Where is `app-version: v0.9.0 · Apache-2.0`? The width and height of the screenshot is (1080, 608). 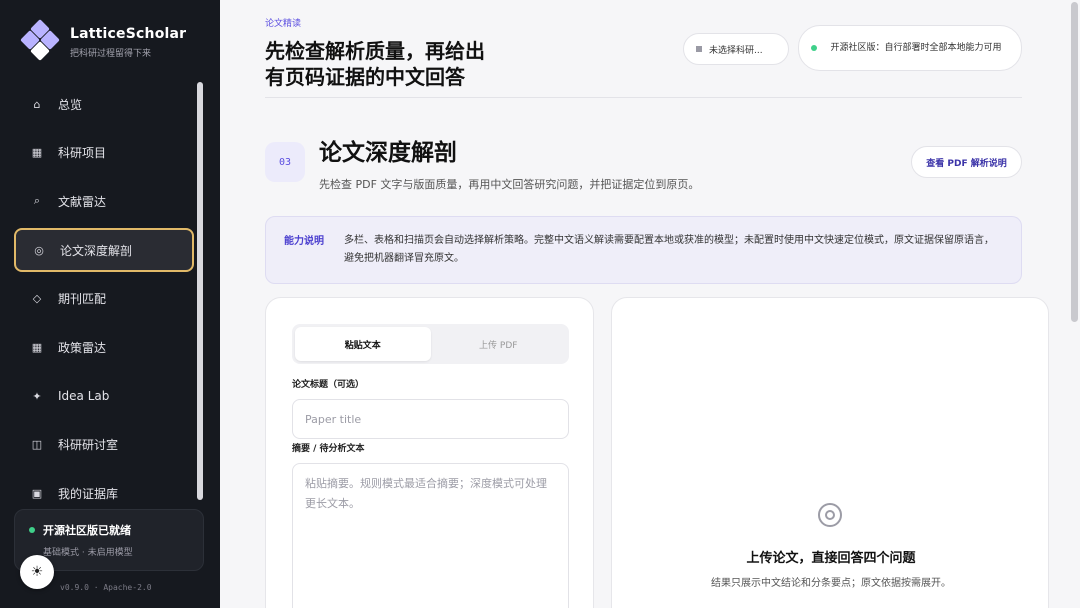
app-version: v0.9.0 · Apache-2.0 is located at coordinates (106, 587).